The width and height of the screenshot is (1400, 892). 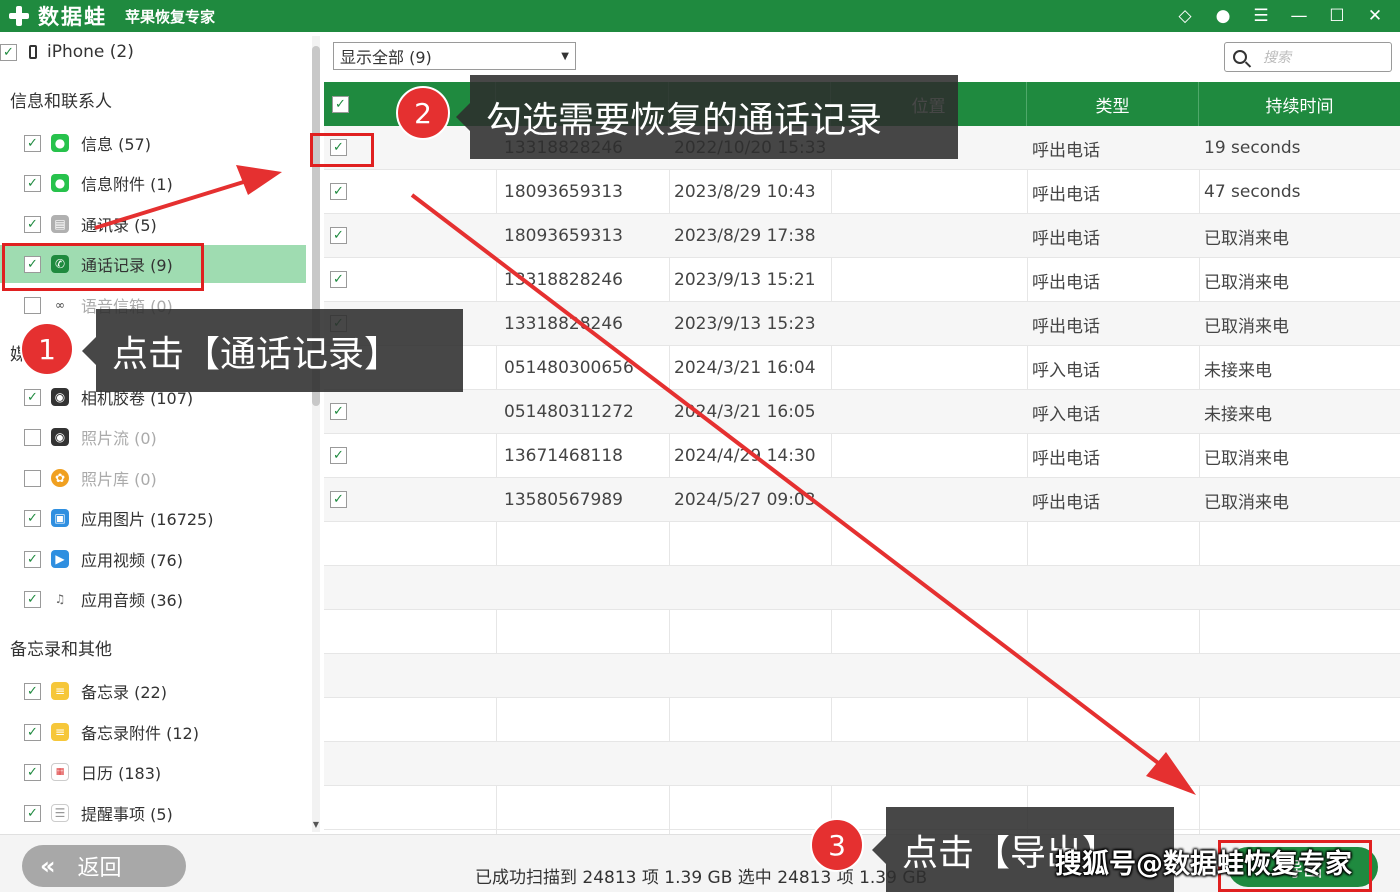 I want to click on step2-badge: 2, so click(x=423, y=113).